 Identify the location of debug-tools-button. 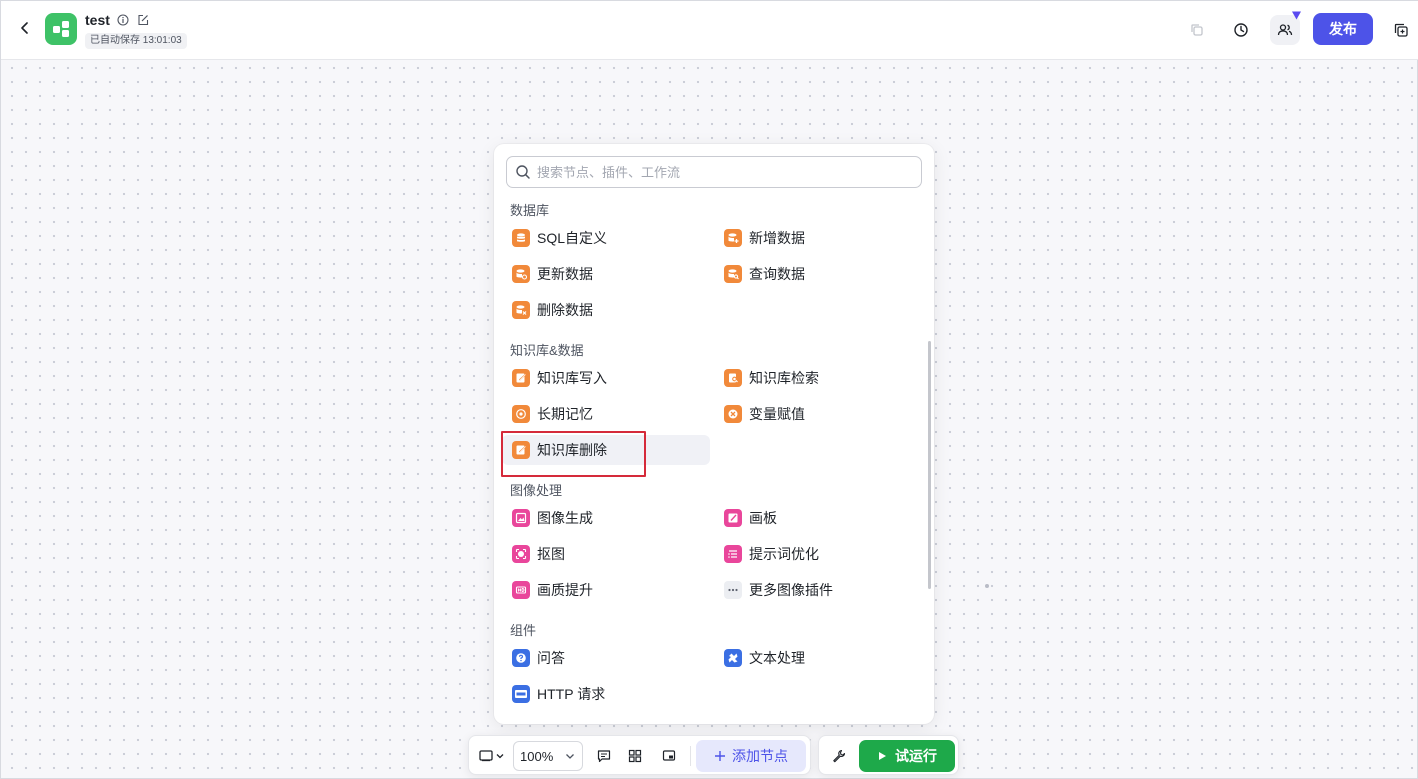
(839, 756).